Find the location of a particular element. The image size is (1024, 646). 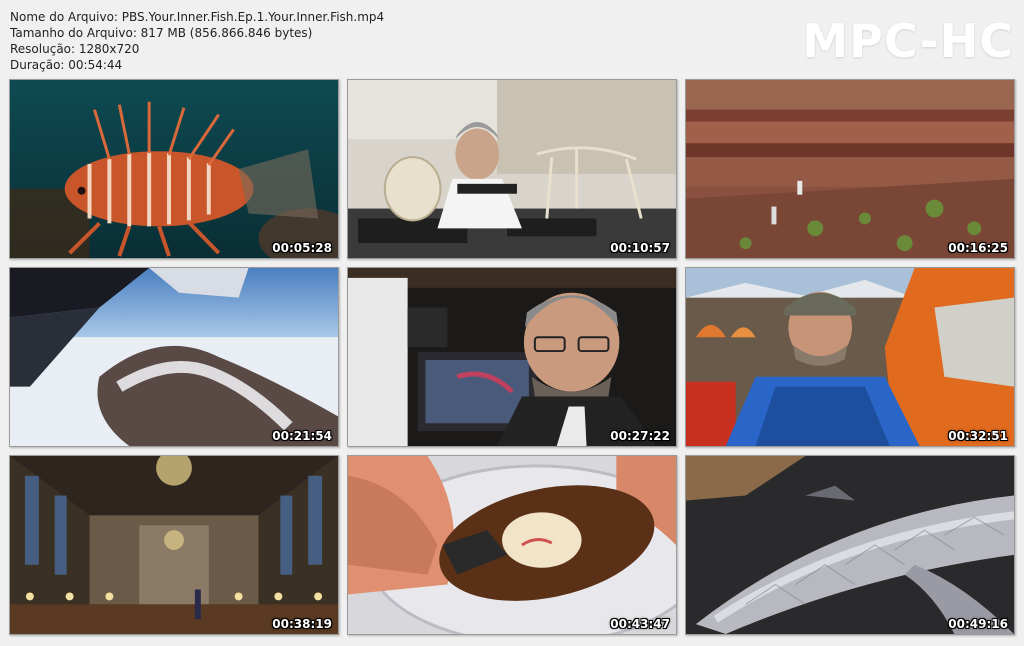

mpc-hc-logo: MPC-HC is located at coordinates (908, 41).